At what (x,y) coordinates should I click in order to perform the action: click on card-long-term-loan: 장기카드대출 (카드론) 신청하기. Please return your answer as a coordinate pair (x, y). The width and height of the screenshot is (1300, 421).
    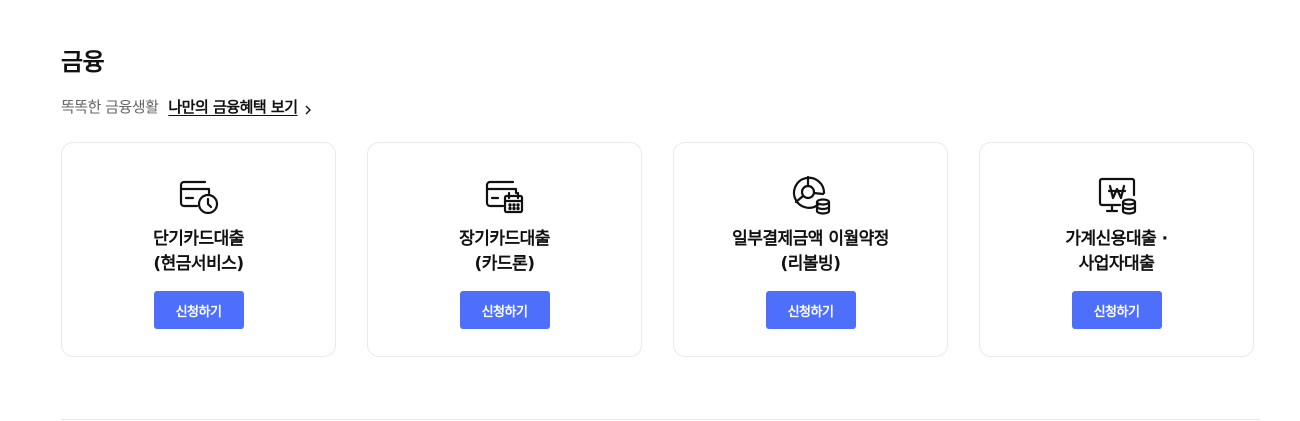
    Looking at the image, I should click on (504, 249).